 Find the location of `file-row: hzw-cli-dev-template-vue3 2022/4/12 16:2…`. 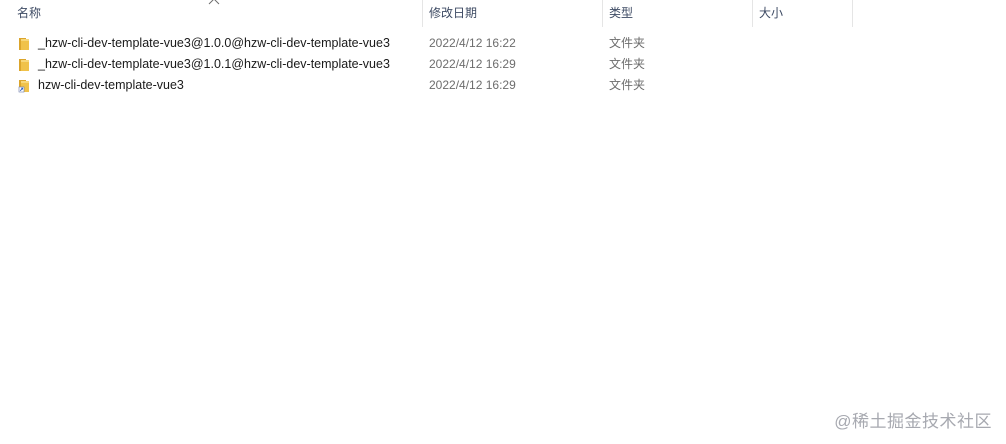

file-row: hzw-cli-dev-template-vue3 2022/4/12 16:2… is located at coordinates (503, 85).